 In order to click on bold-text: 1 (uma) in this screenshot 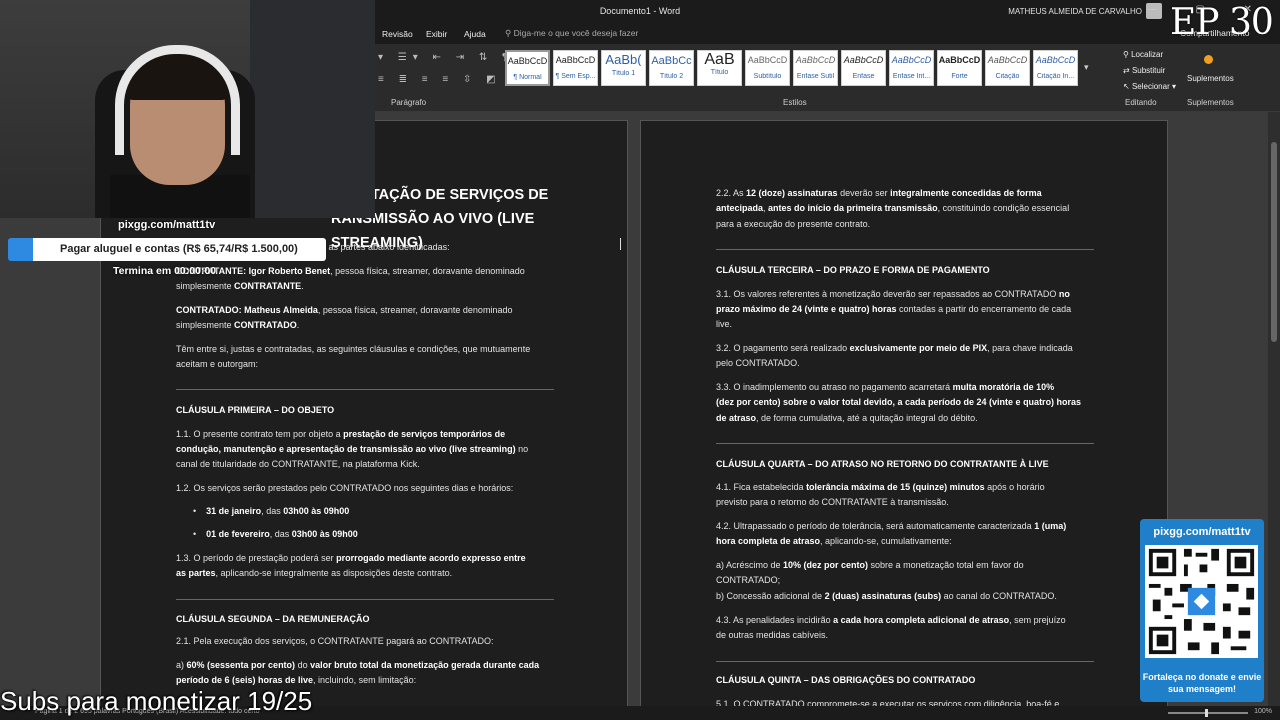, I will do `click(1050, 526)`.